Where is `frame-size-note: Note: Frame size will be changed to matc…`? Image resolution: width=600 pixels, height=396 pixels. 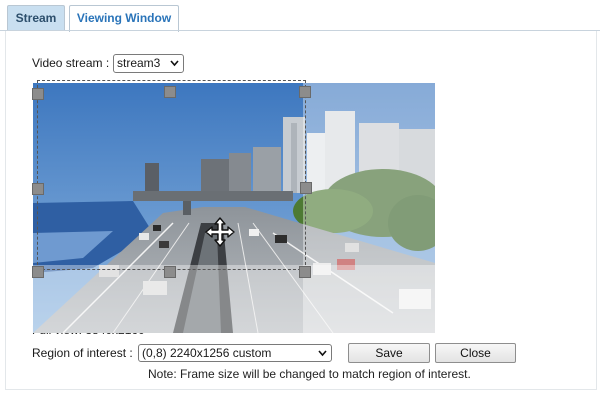 frame-size-note: Note: Frame size will be changed to matc… is located at coordinates (309, 374).